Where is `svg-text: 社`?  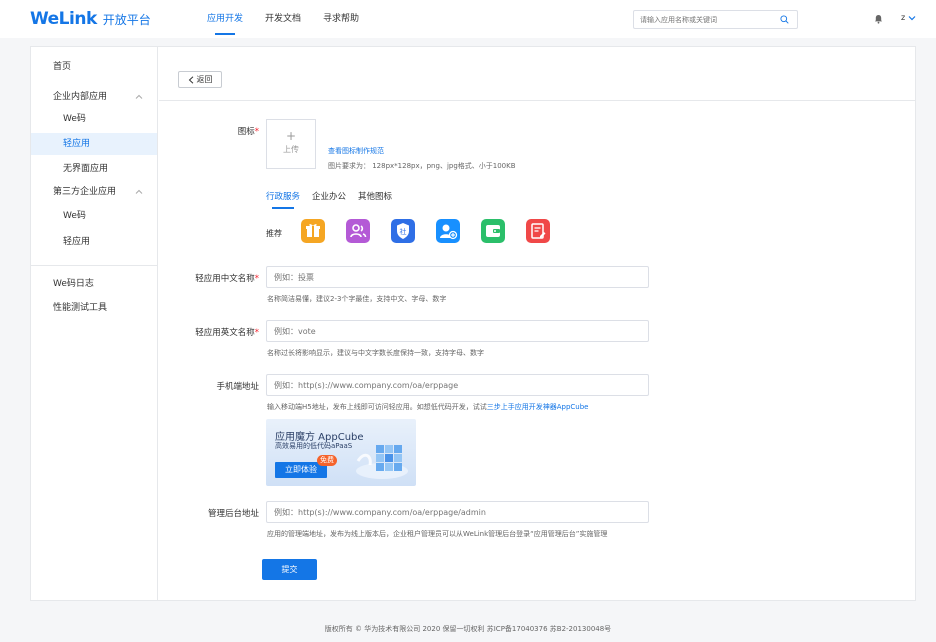 svg-text: 社 is located at coordinates (403, 231).